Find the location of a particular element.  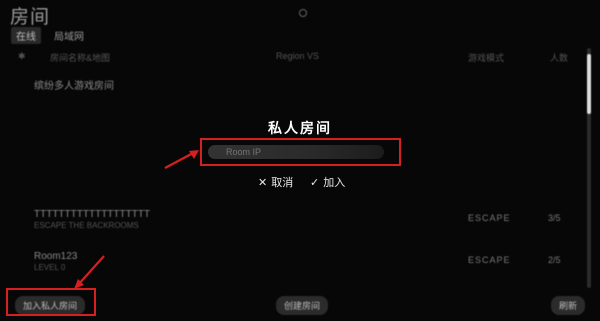

tab-bar: 在线 局域网 is located at coordinates (50, 35).